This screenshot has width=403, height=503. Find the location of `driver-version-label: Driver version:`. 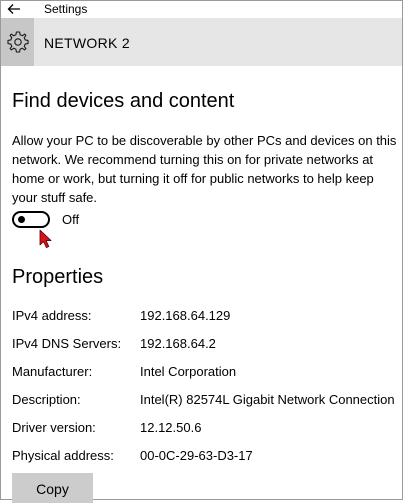

driver-version-label: Driver version: is located at coordinates (54, 427).